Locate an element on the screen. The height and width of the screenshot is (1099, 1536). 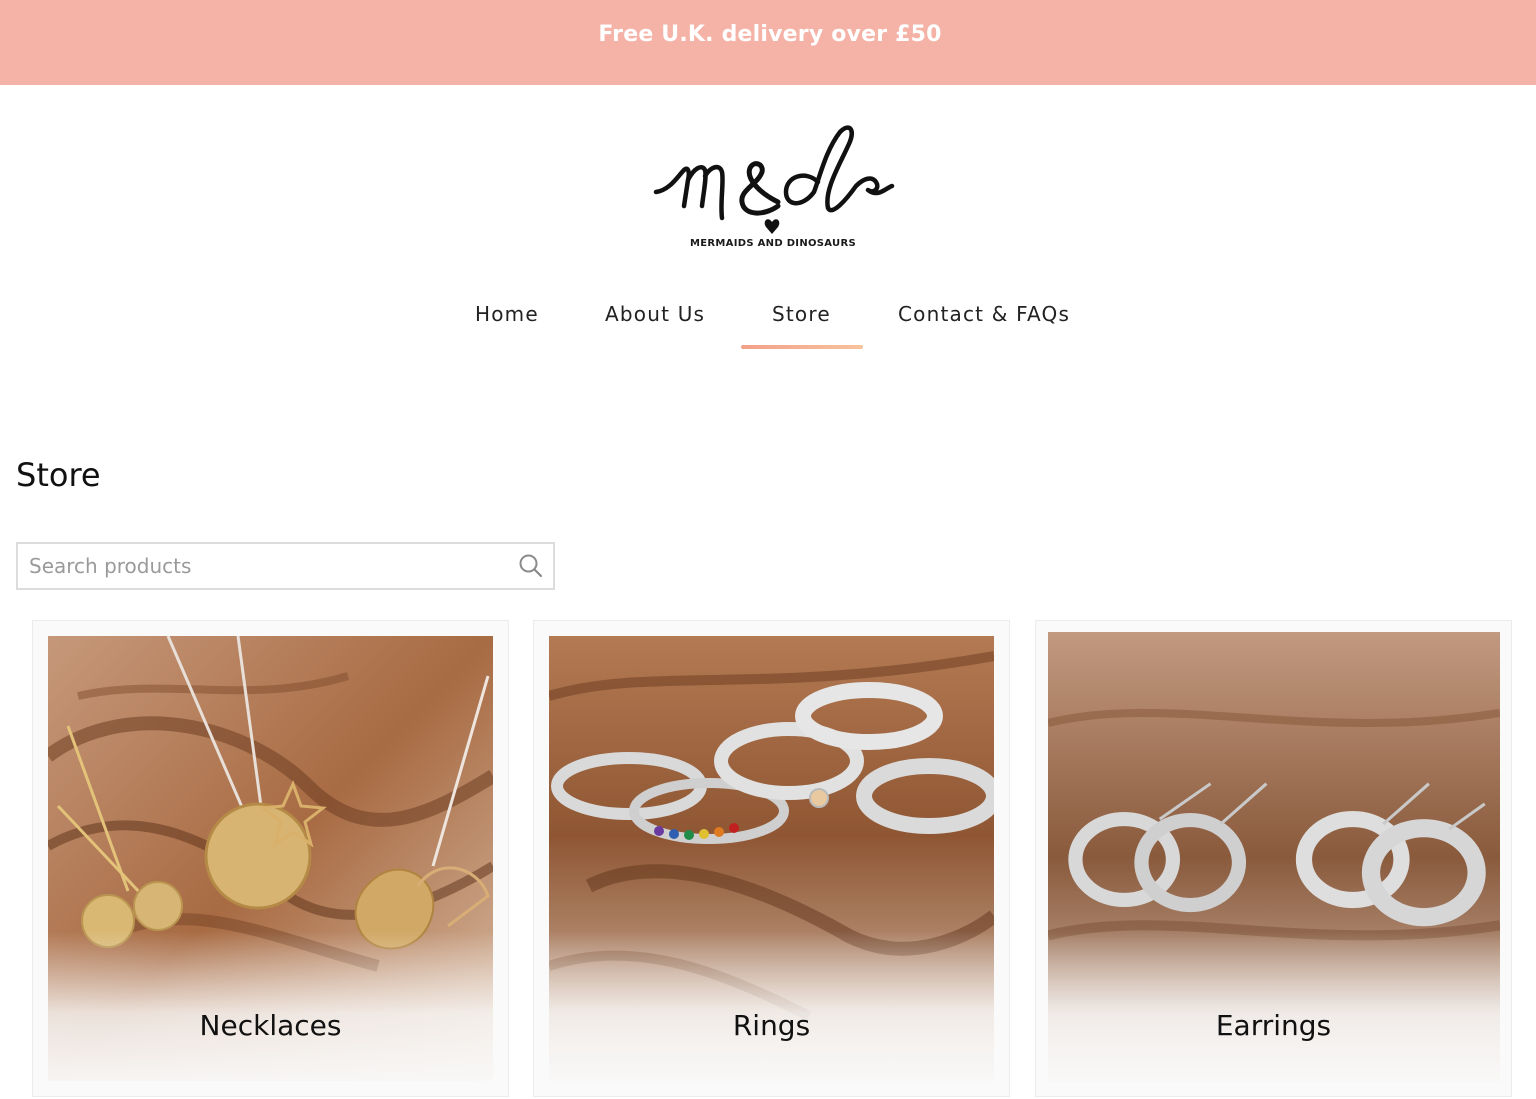
category-label-necklaces: Necklaces is located at coordinates (270, 1025).